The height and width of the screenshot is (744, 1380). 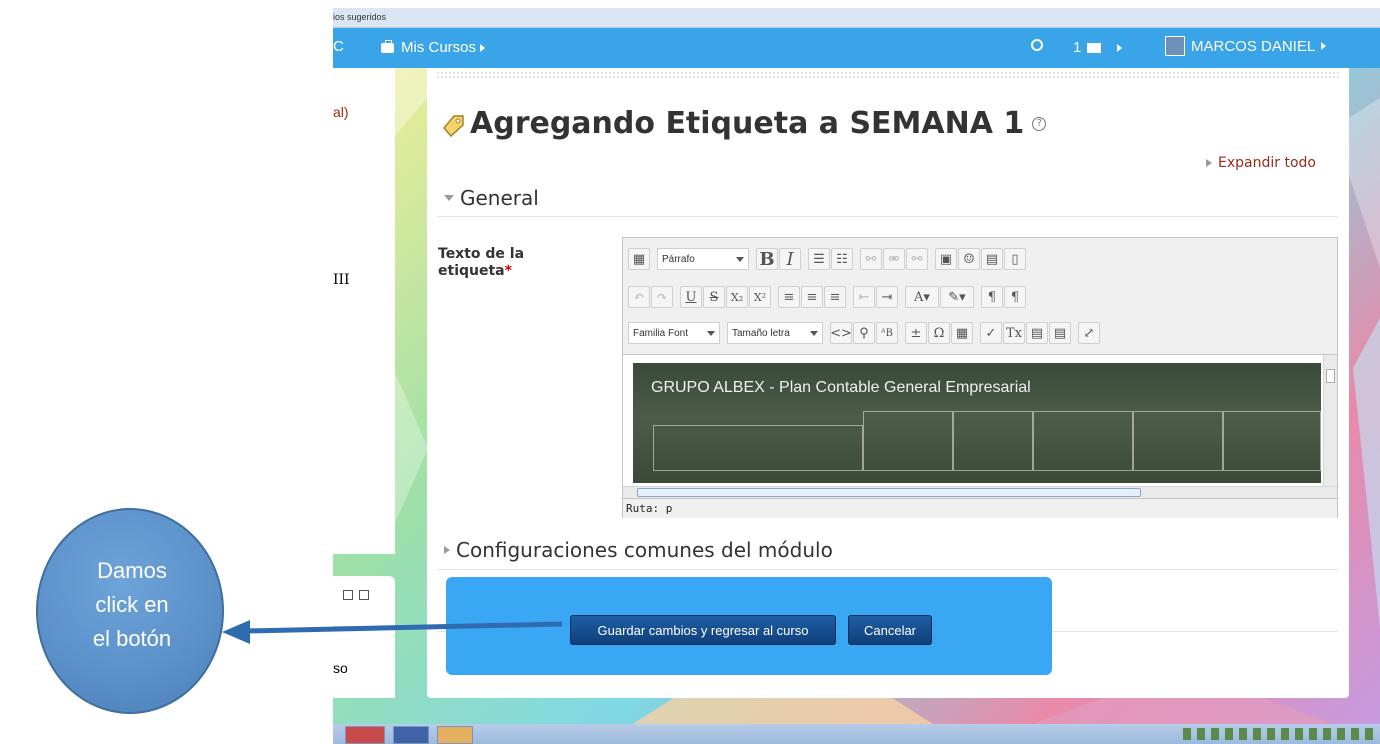 What do you see at coordinates (864, 297) in the screenshot?
I see `outdent-icon: ⇤` at bounding box center [864, 297].